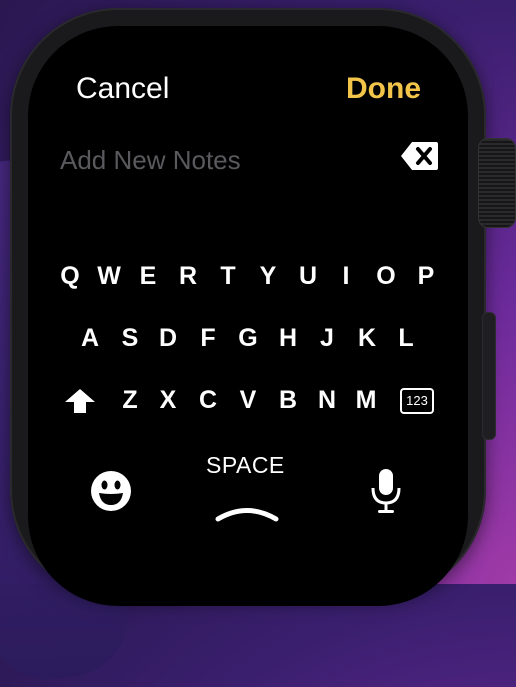 This screenshot has height=687, width=516. I want to click on emoji-icon, so click(111, 493).